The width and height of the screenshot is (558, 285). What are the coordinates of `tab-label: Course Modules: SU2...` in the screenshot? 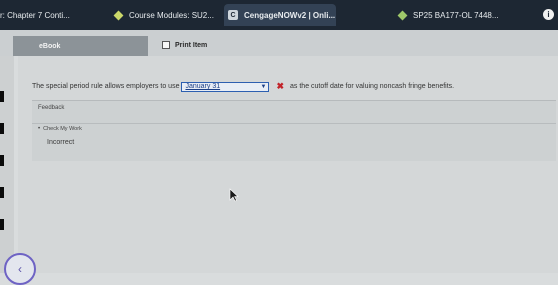 It's located at (171, 15).